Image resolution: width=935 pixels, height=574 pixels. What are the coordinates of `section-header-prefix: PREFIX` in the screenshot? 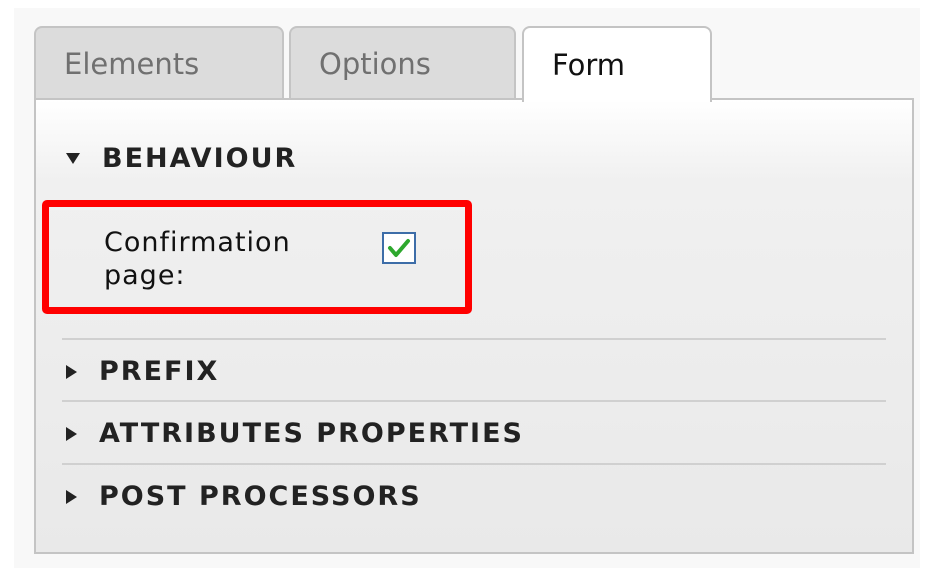 It's located at (142, 371).